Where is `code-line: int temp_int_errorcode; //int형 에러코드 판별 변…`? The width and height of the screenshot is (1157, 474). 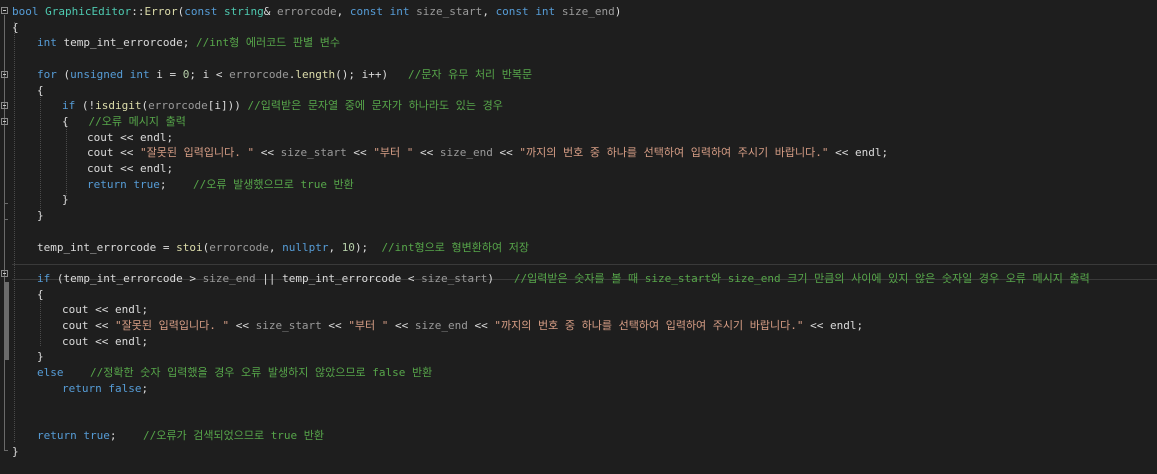 code-line: int temp_int_errorcode; //int형 에러코드 판별 변… is located at coordinates (188, 43).